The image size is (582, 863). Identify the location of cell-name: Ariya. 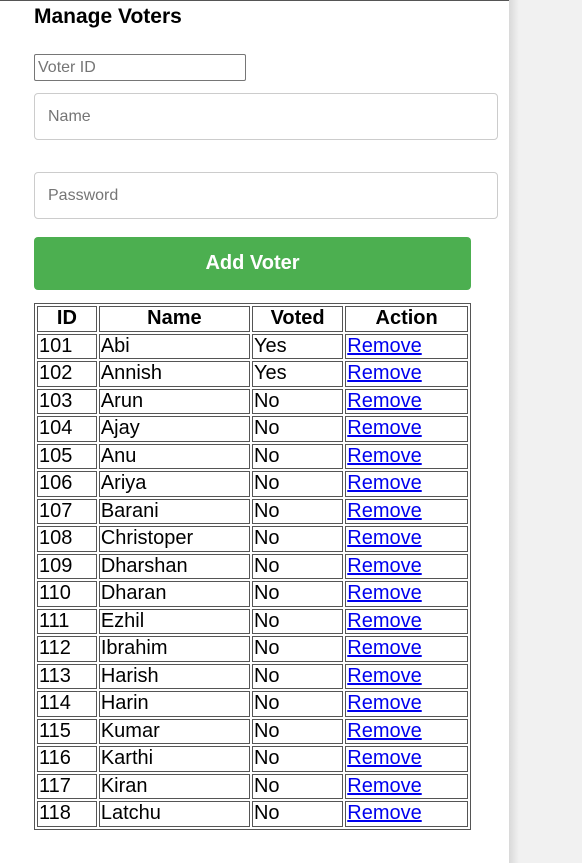
(174, 484).